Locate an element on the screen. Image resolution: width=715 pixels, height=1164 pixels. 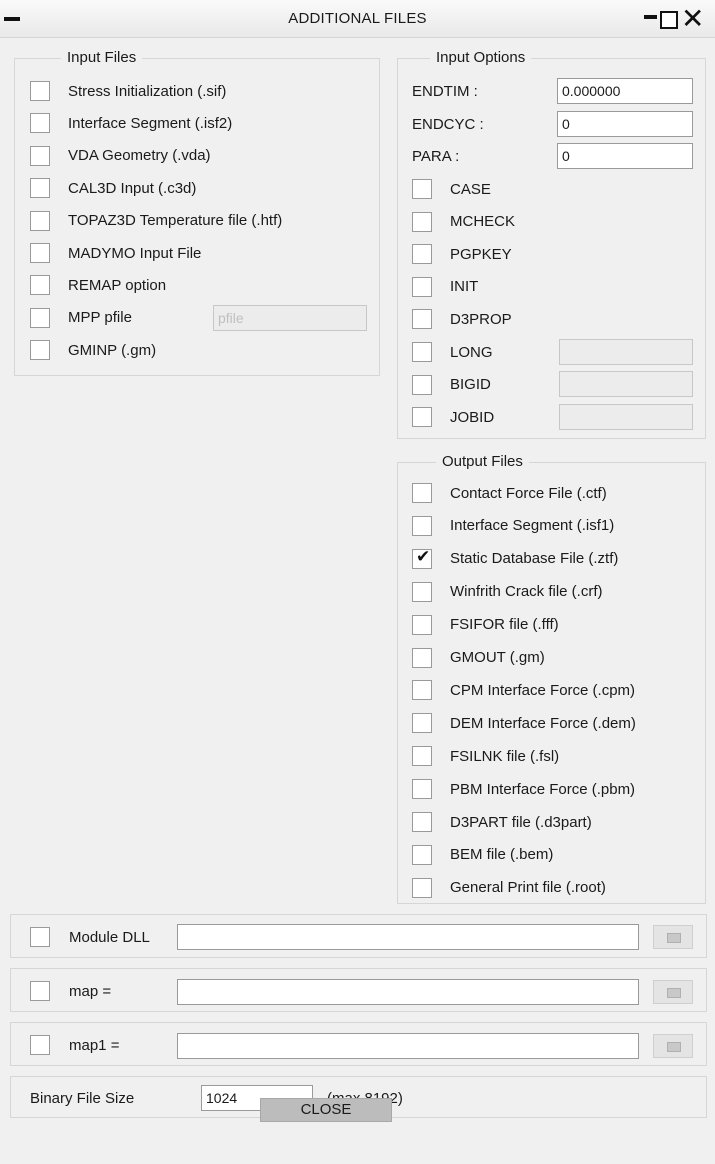
input-option-item-long: LONG is located at coordinates (452, 352).